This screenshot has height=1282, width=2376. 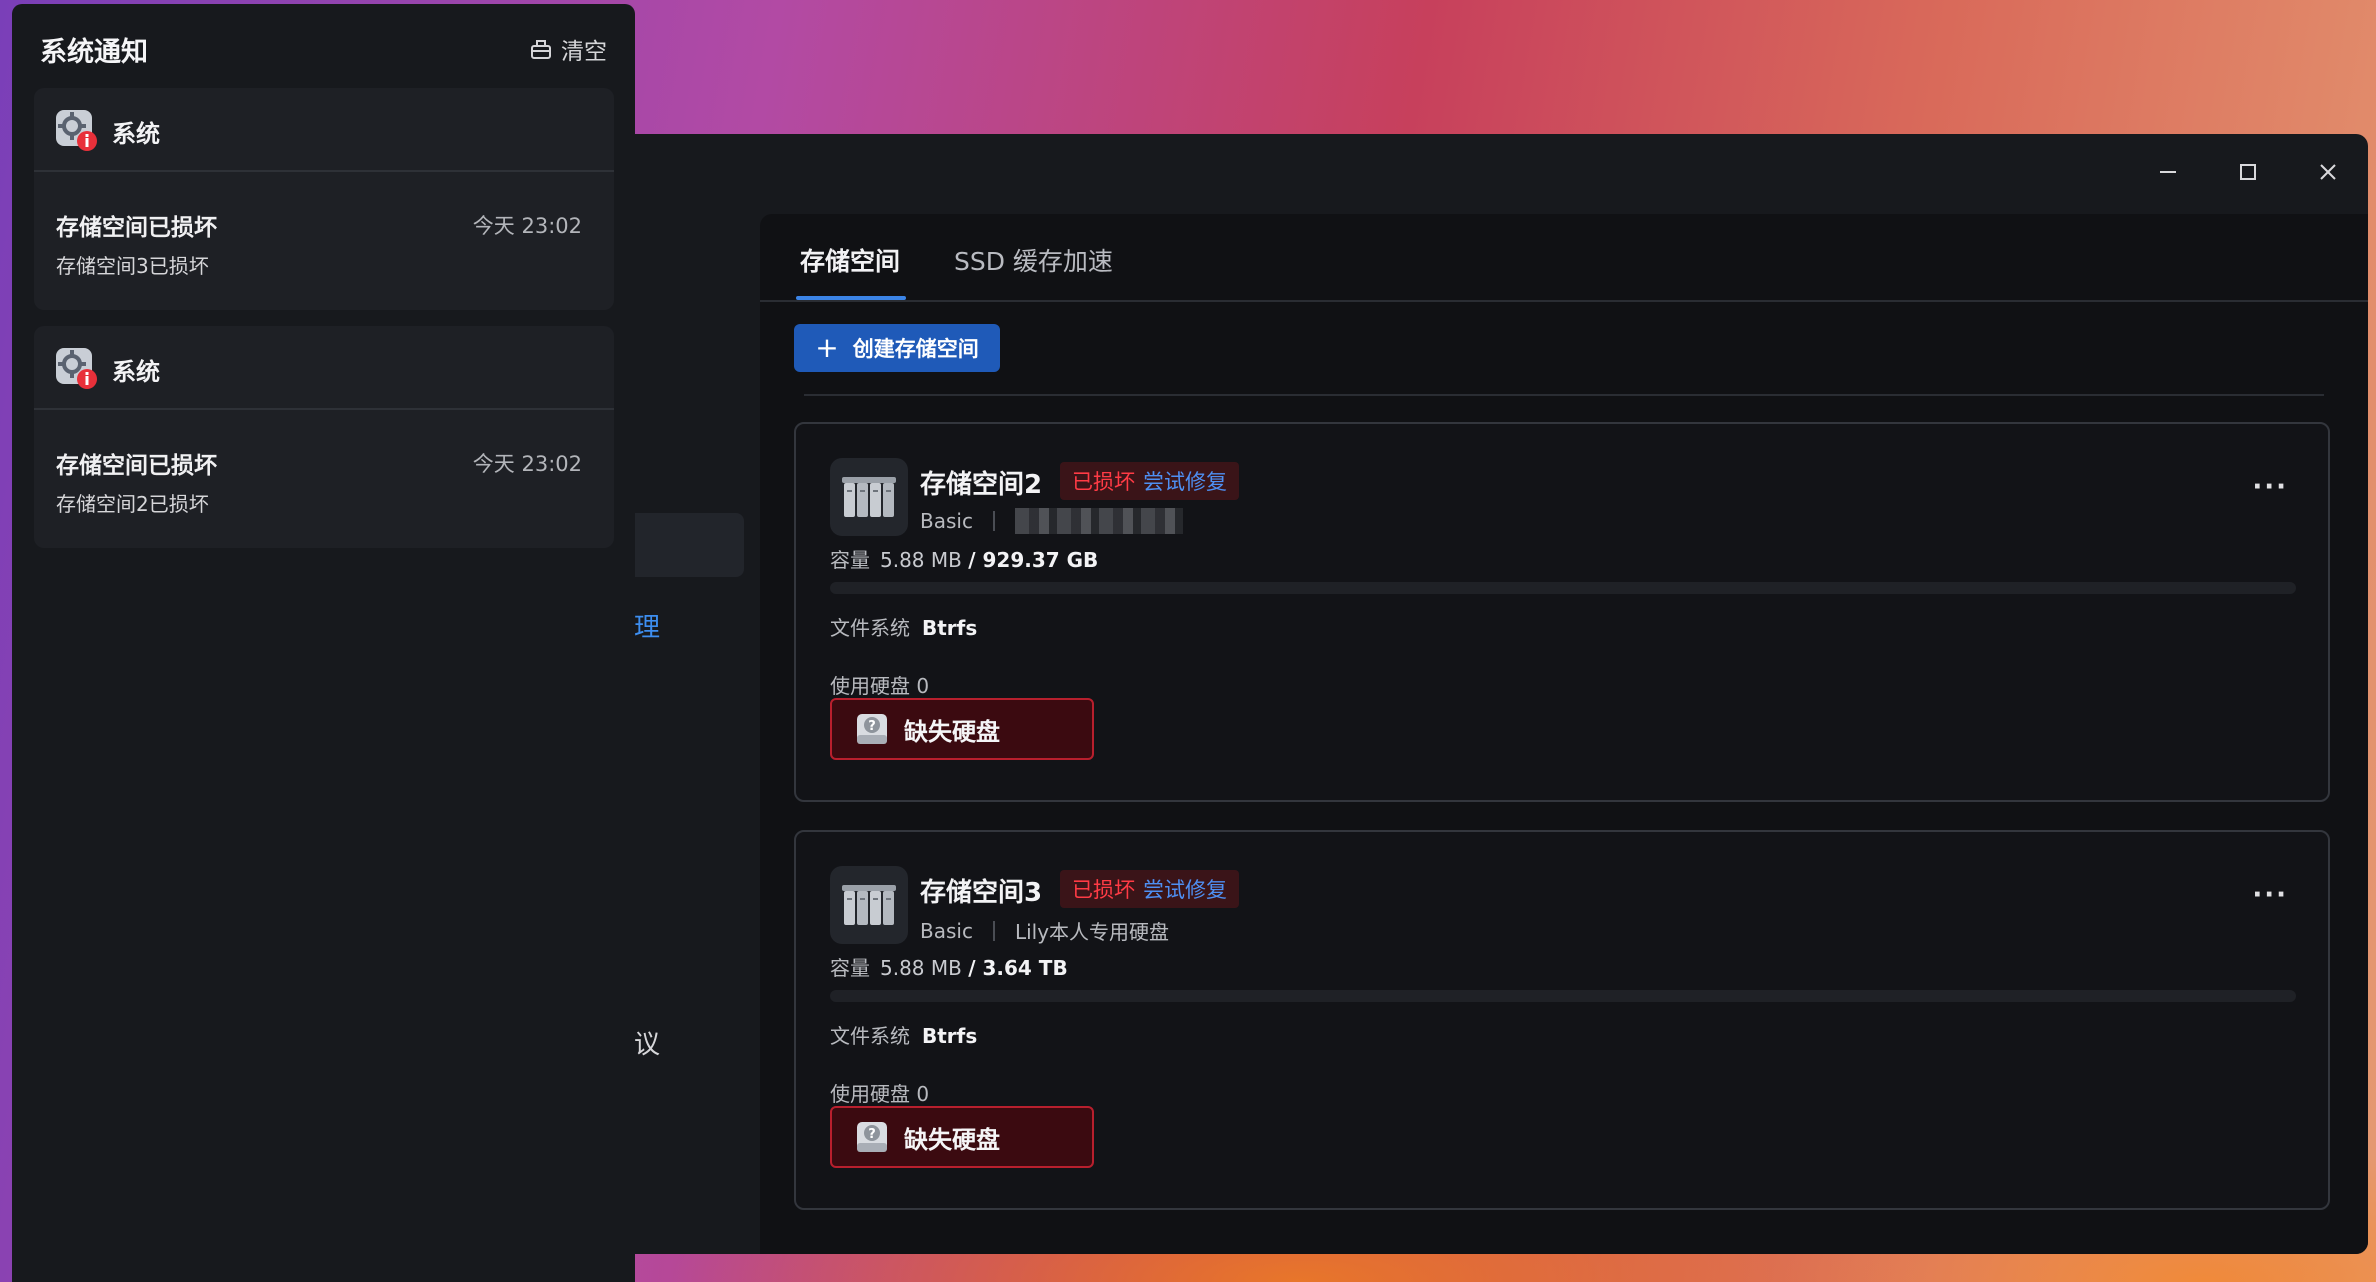 I want to click on maximize-button, so click(x=2248, y=172).